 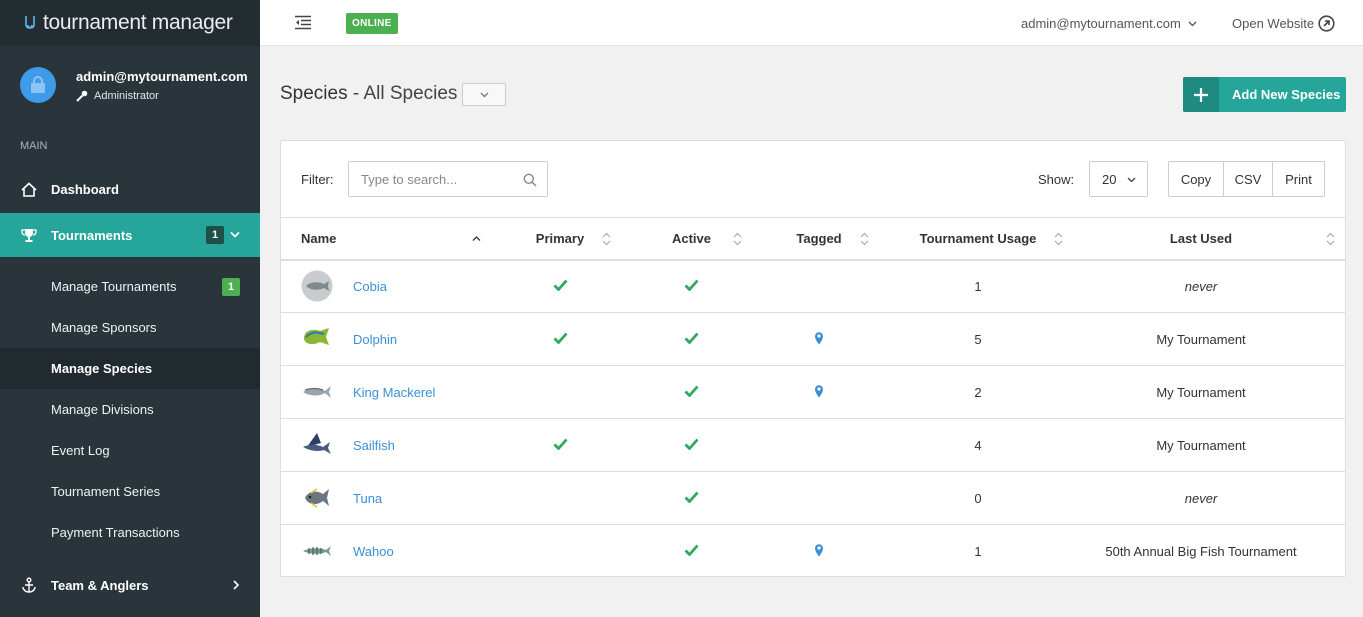 I want to click on plus-icon, so click(x=1201, y=94).